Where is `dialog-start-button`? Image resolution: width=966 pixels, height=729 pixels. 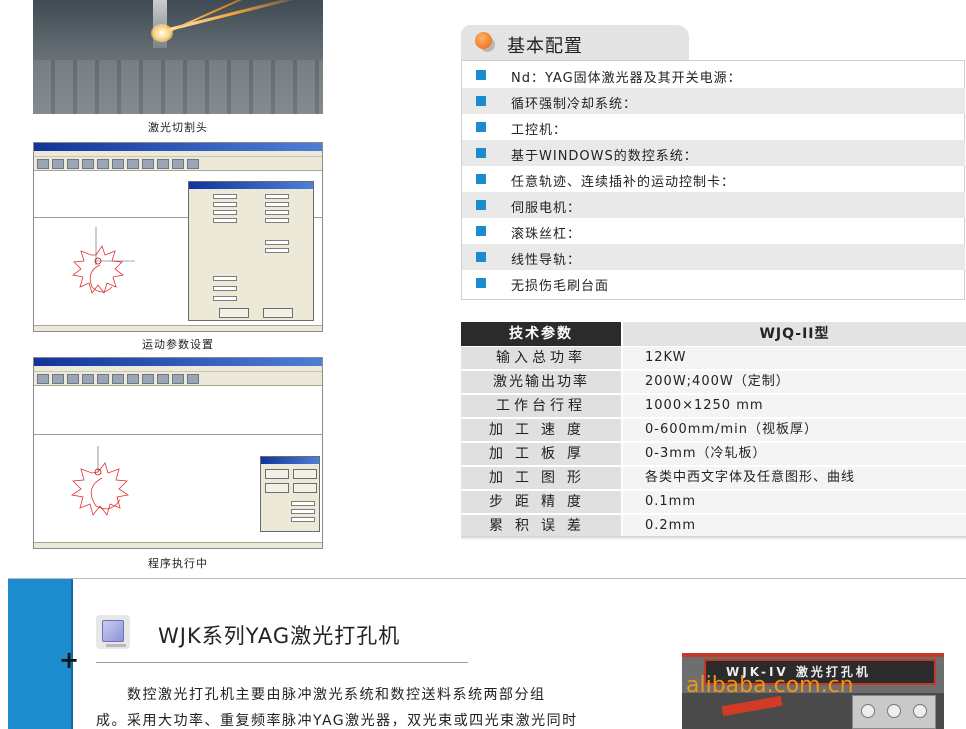 dialog-start-button is located at coordinates (277, 474).